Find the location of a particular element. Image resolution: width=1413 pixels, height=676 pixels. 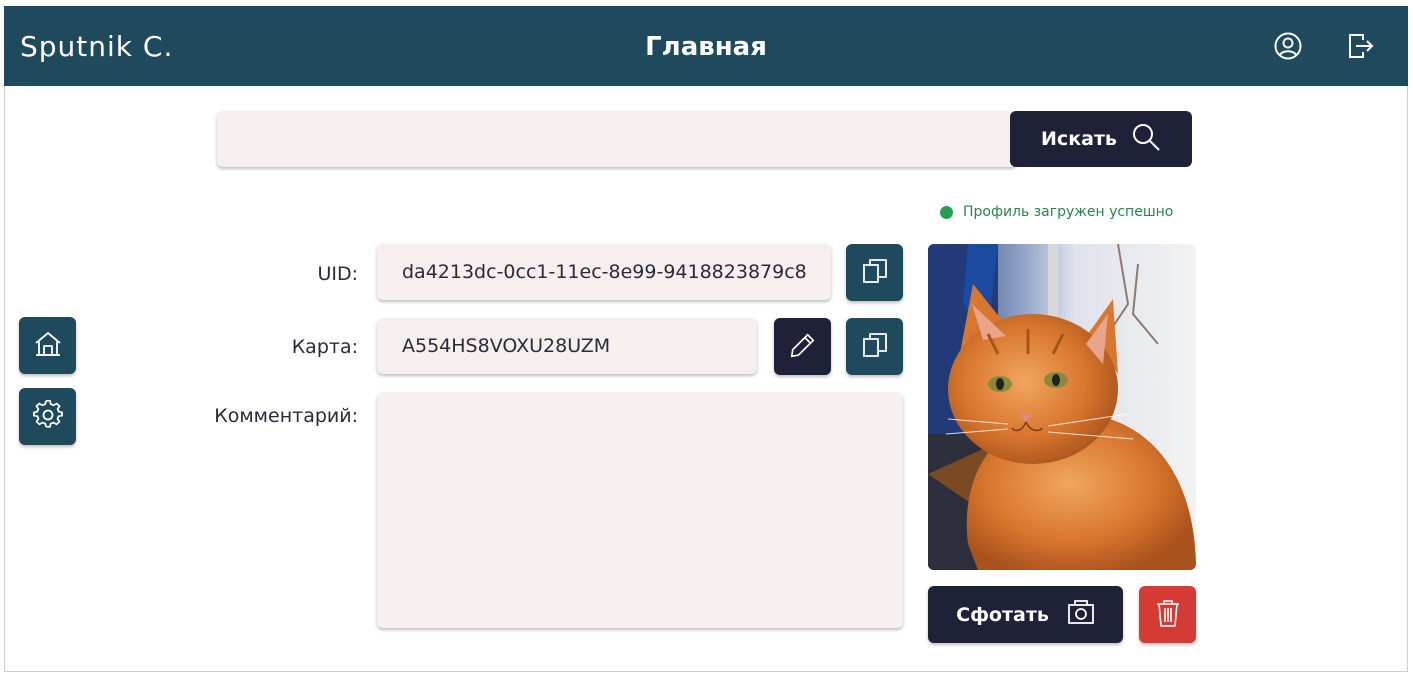

page-title: Главная is located at coordinates (706, 47).